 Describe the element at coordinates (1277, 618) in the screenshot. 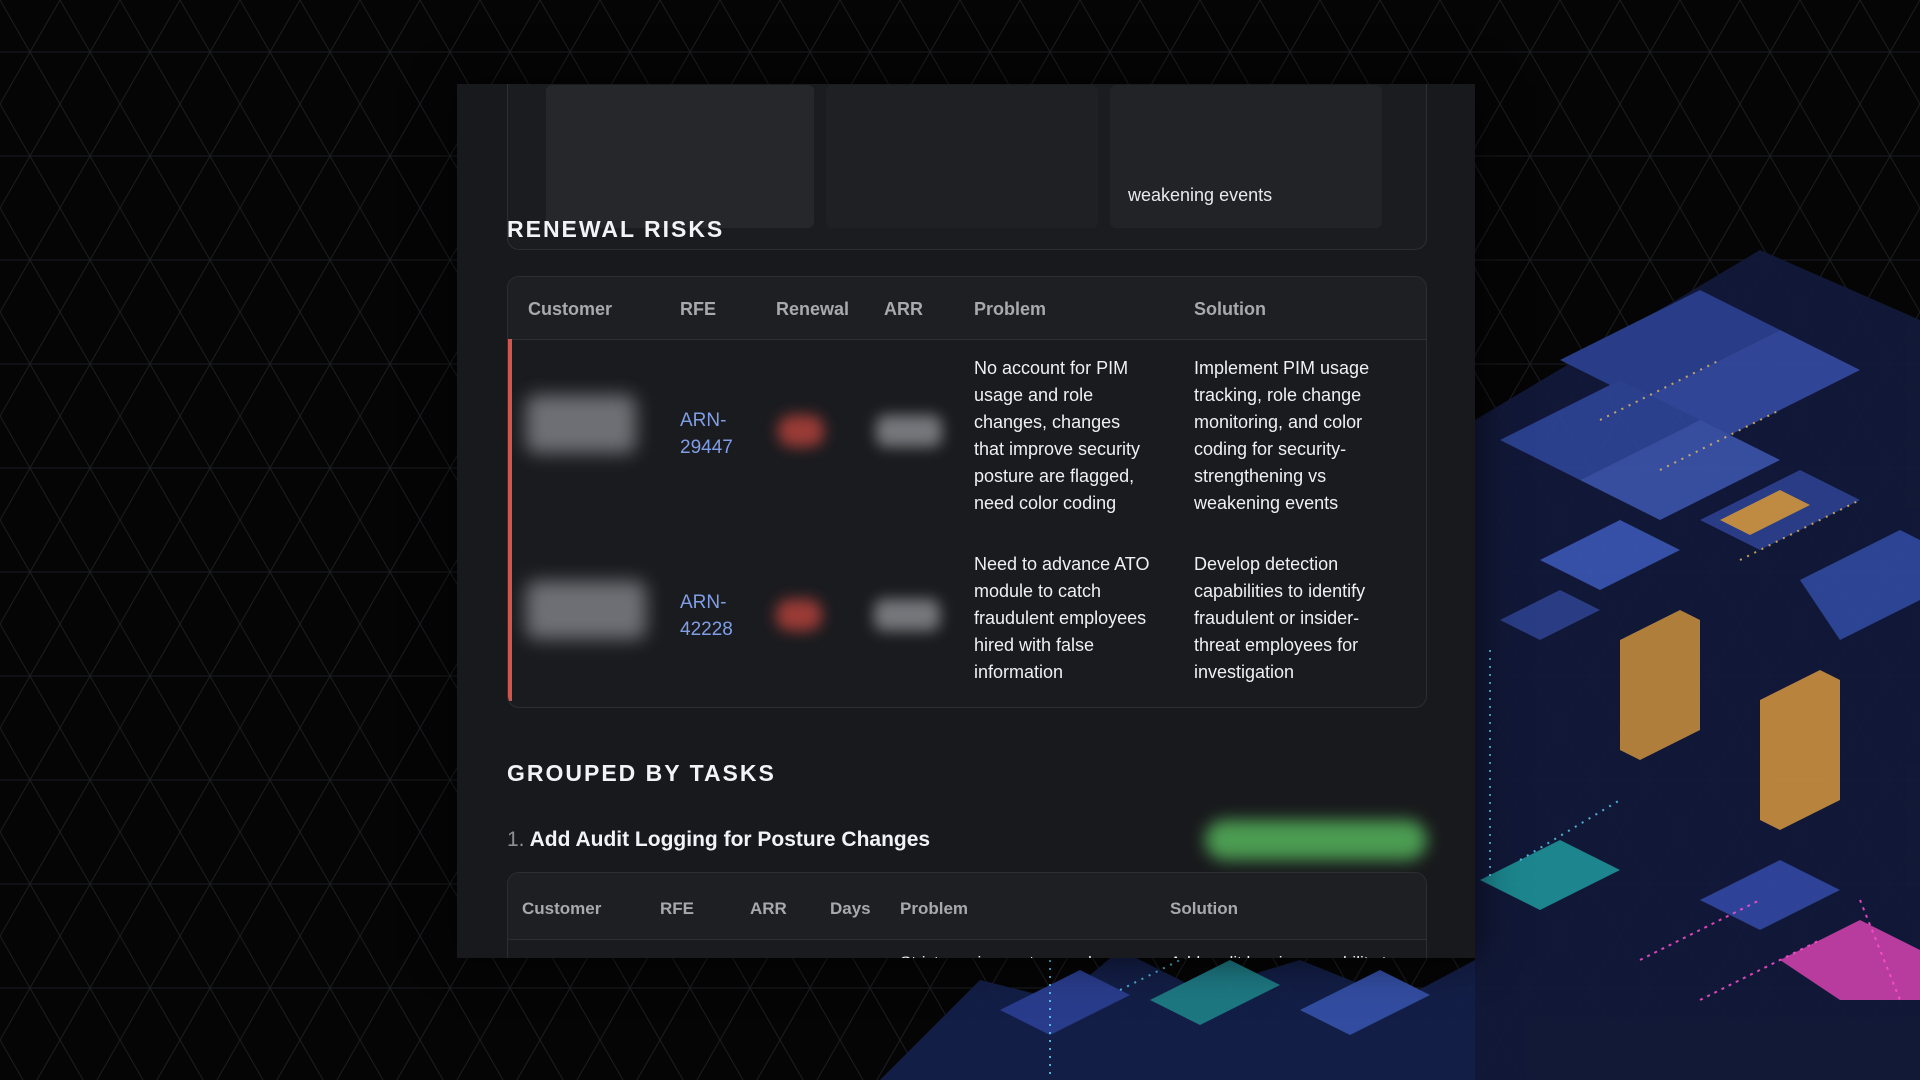

I see `solution-line: fraudulent or insider-` at that location.